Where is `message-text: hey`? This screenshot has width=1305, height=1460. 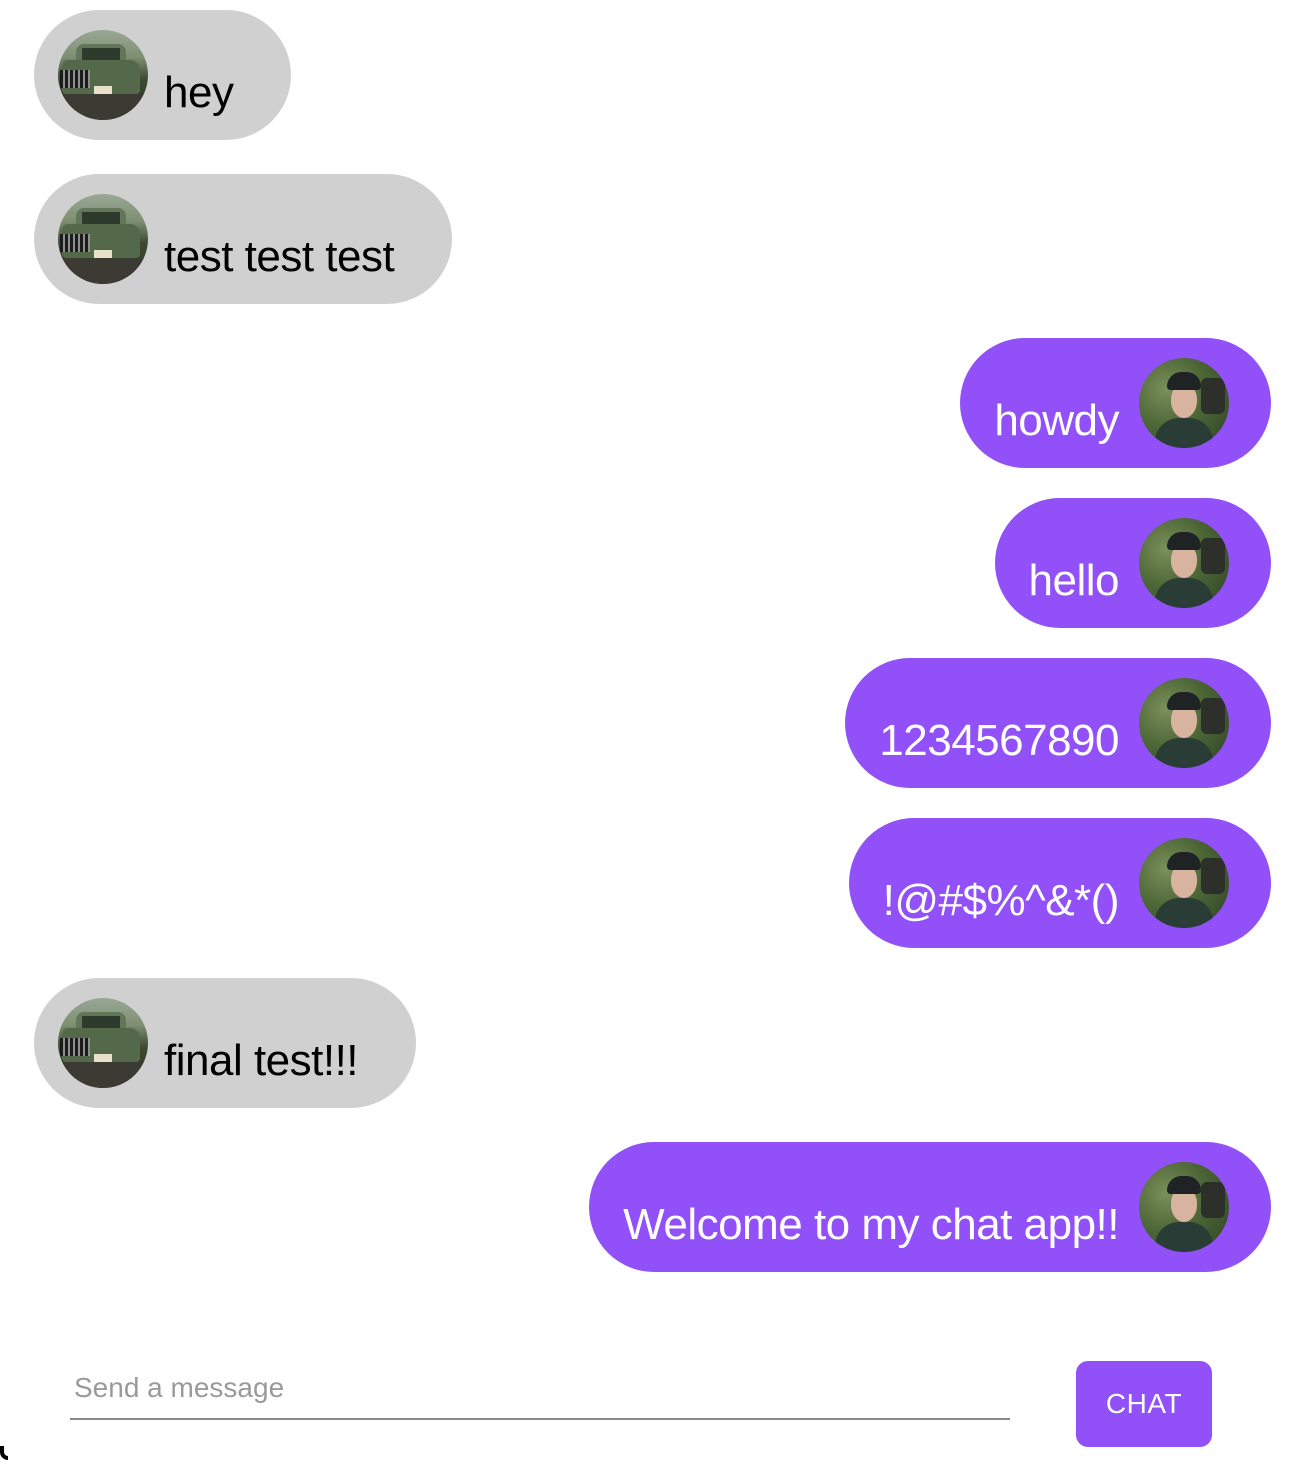 message-text: hey is located at coordinates (199, 92).